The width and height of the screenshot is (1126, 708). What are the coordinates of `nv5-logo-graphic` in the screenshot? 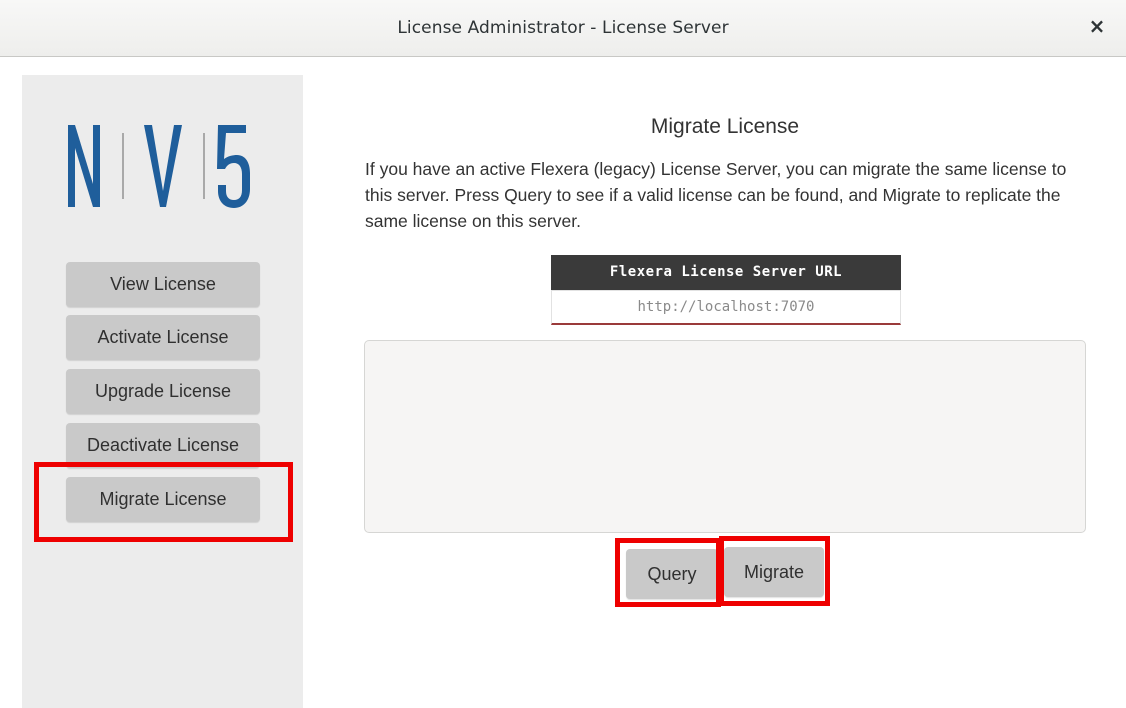 It's located at (159, 166).